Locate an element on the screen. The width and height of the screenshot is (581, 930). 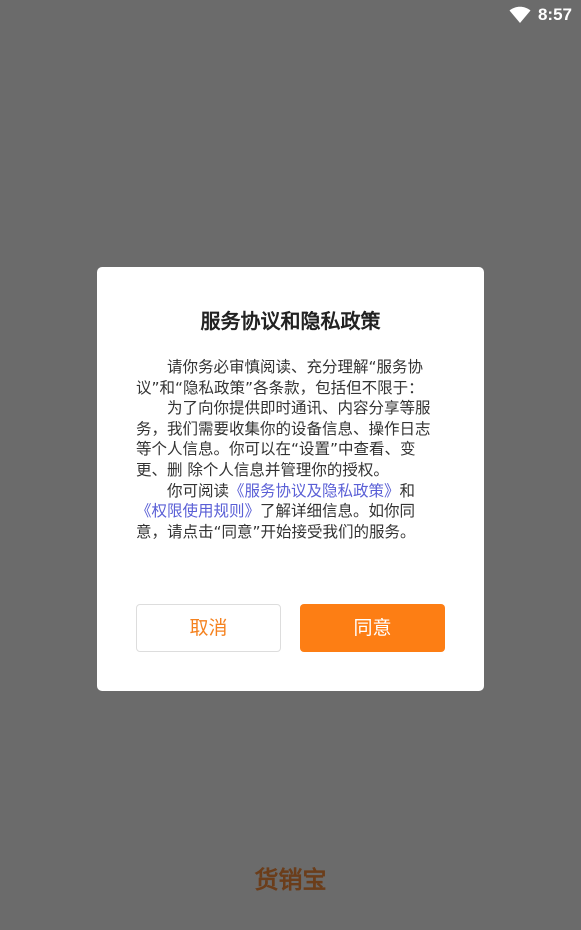
status-bar: 8:57 is located at coordinates (290, 16).